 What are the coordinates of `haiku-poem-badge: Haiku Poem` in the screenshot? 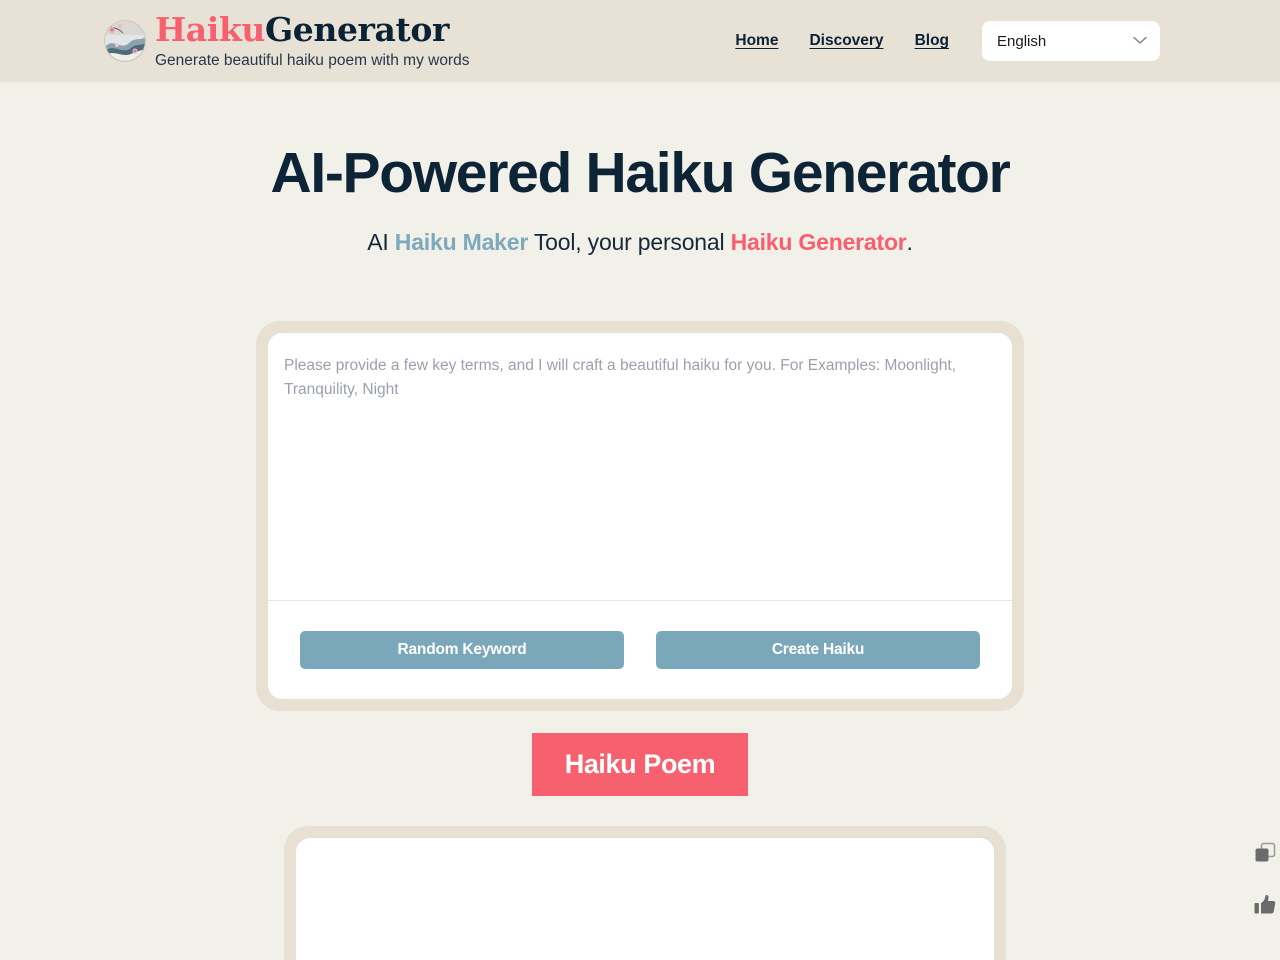 It's located at (640, 764).